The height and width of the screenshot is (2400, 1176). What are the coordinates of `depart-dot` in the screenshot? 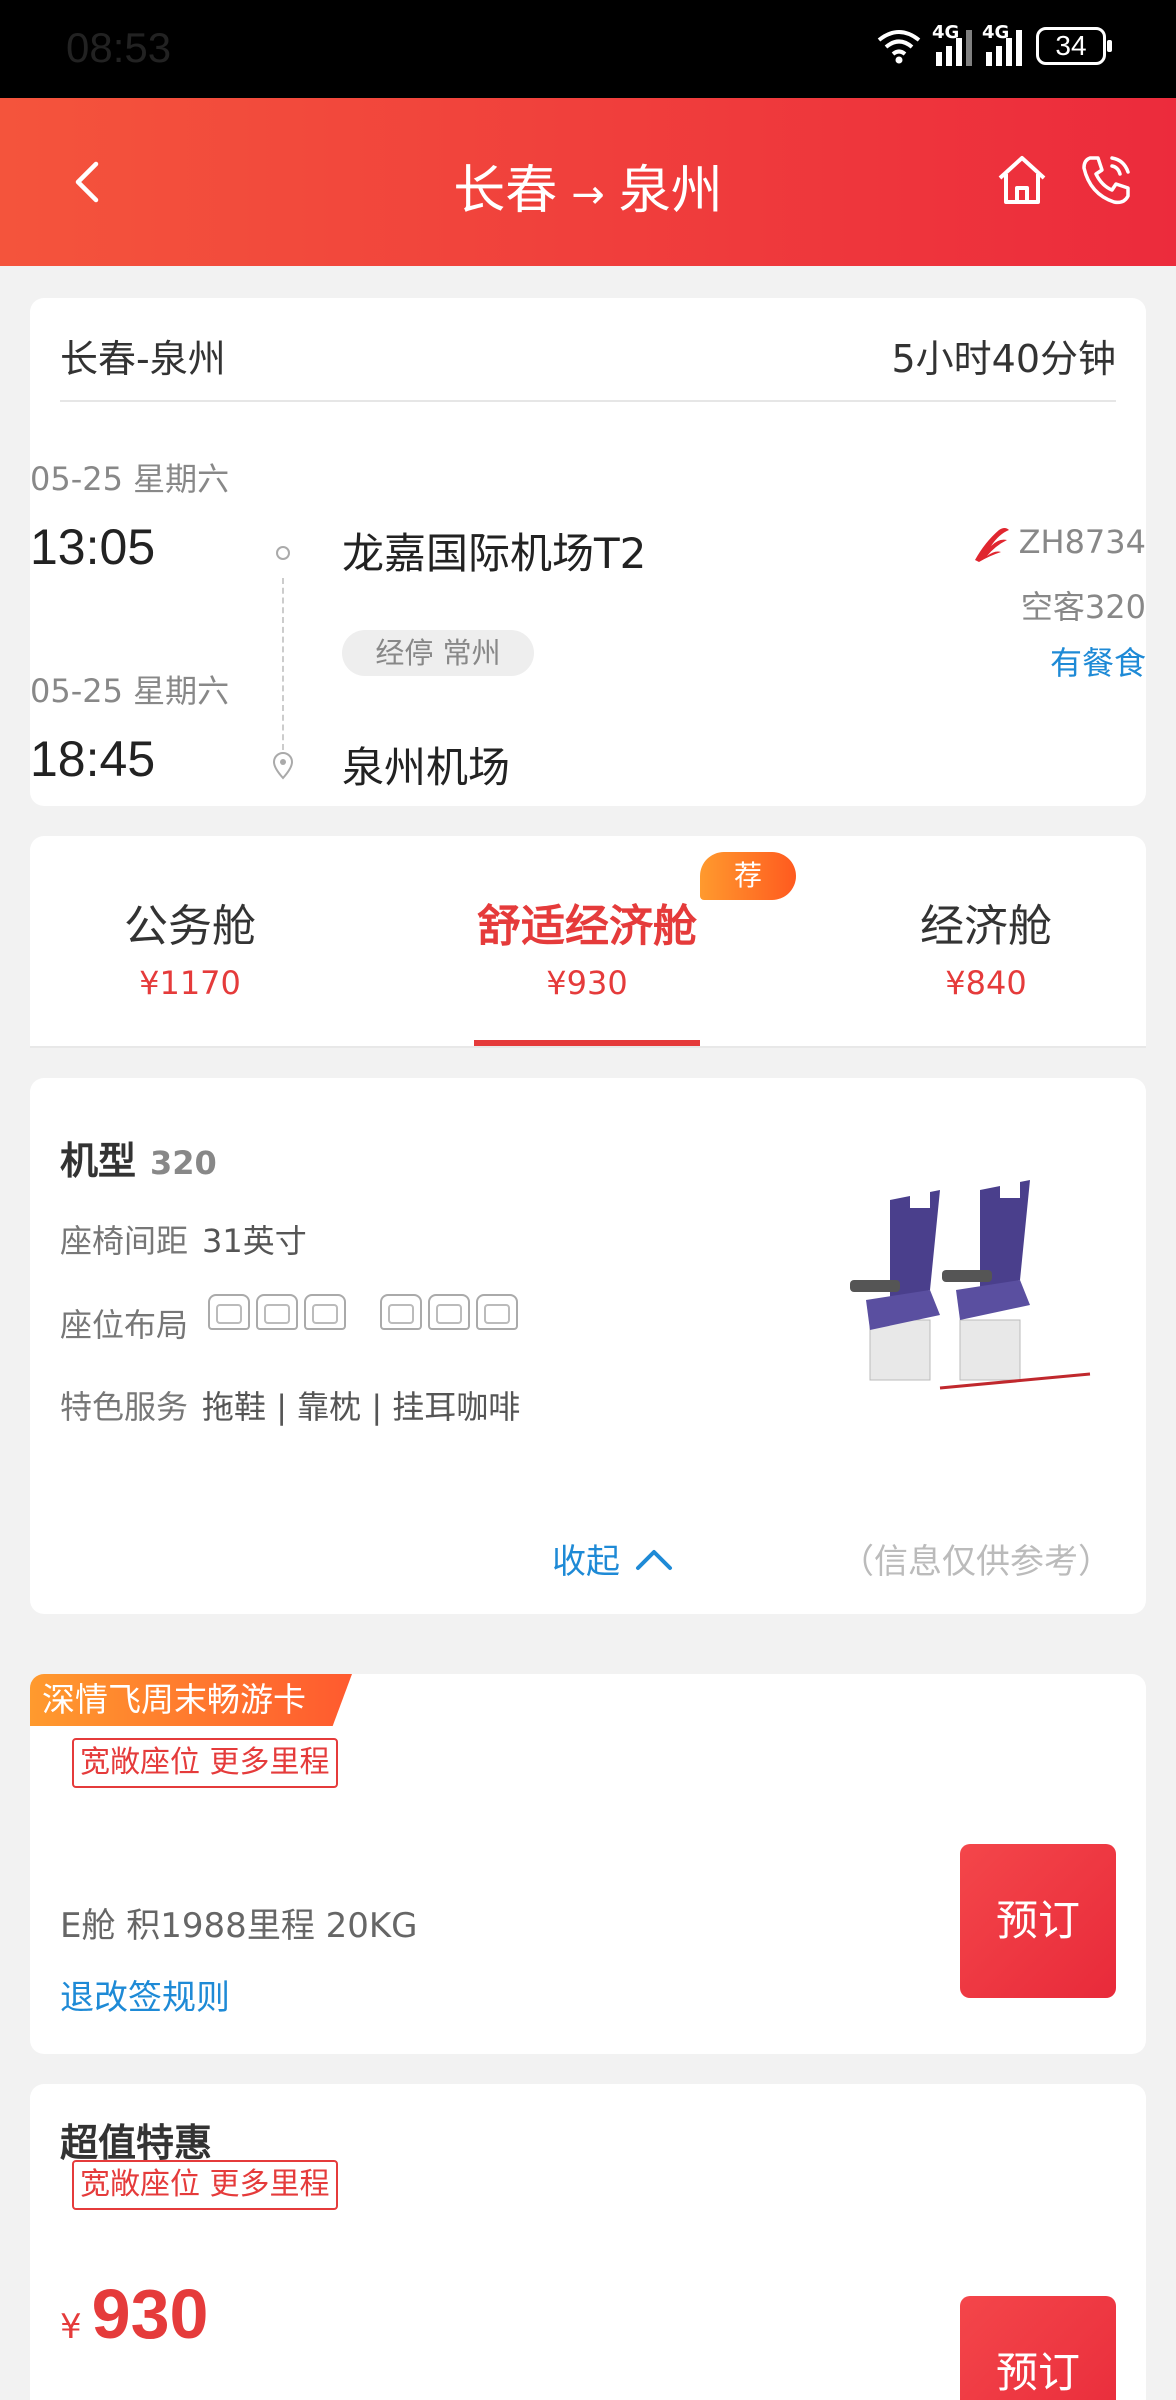 It's located at (283, 553).